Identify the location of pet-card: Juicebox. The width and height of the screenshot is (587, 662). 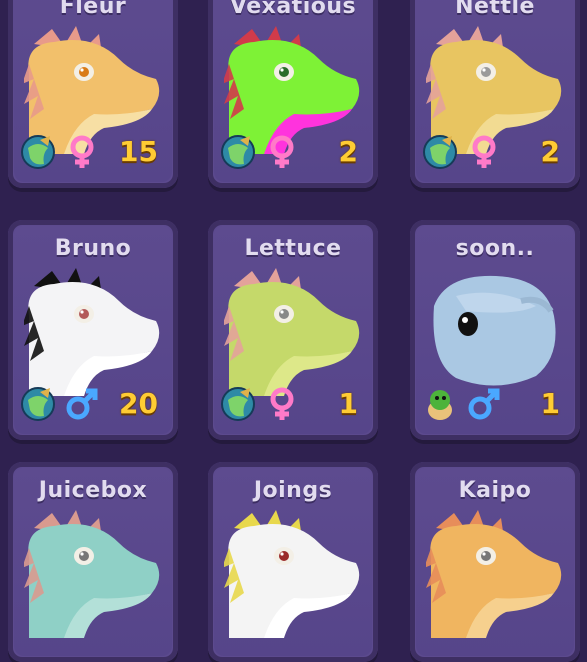
(93, 562).